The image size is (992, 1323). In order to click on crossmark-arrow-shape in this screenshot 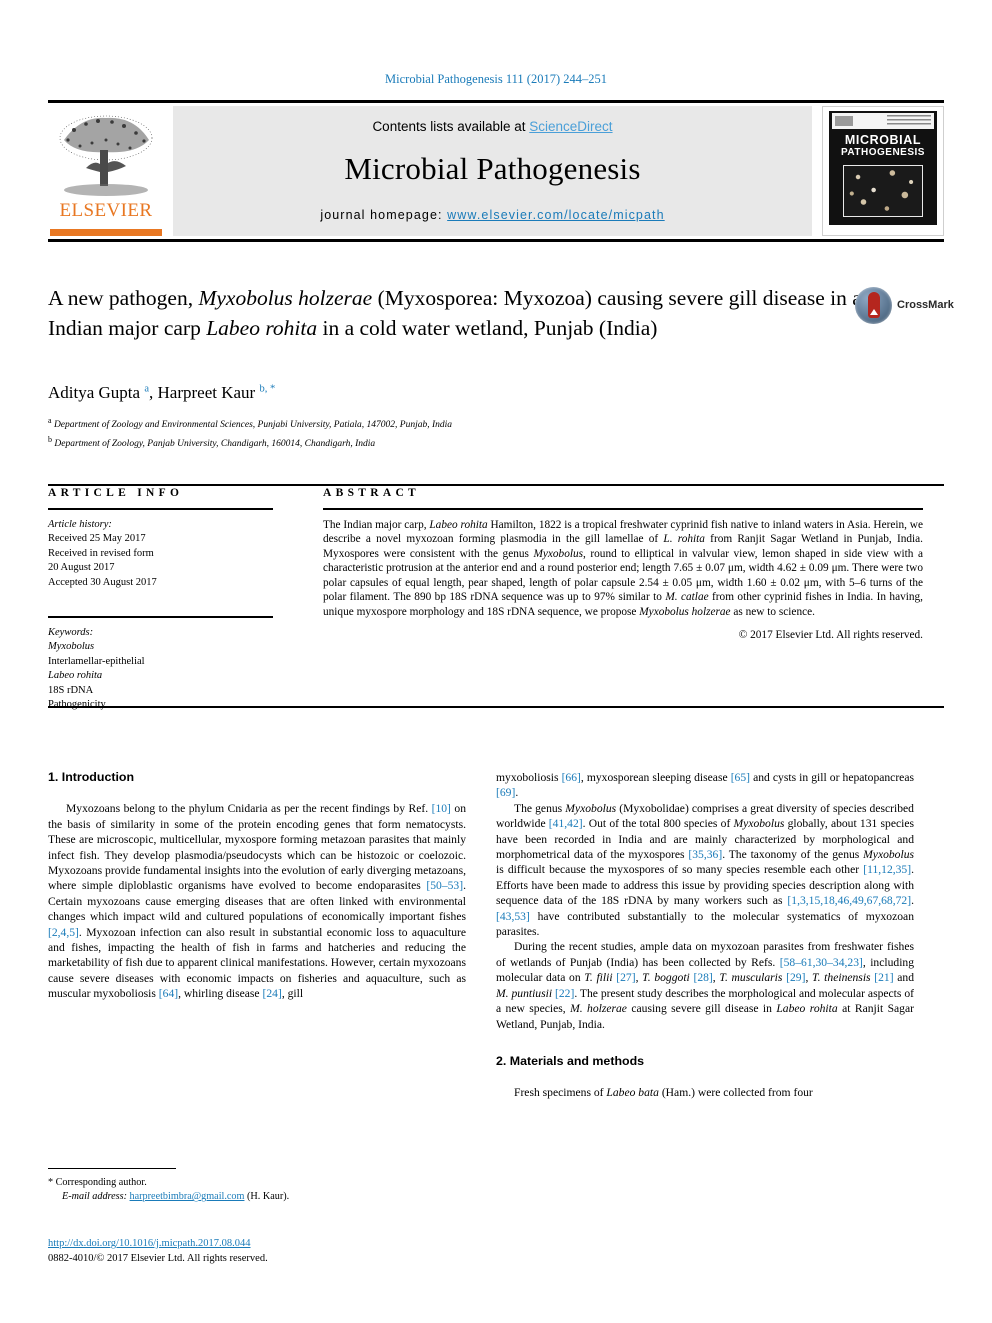, I will do `click(873, 312)`.